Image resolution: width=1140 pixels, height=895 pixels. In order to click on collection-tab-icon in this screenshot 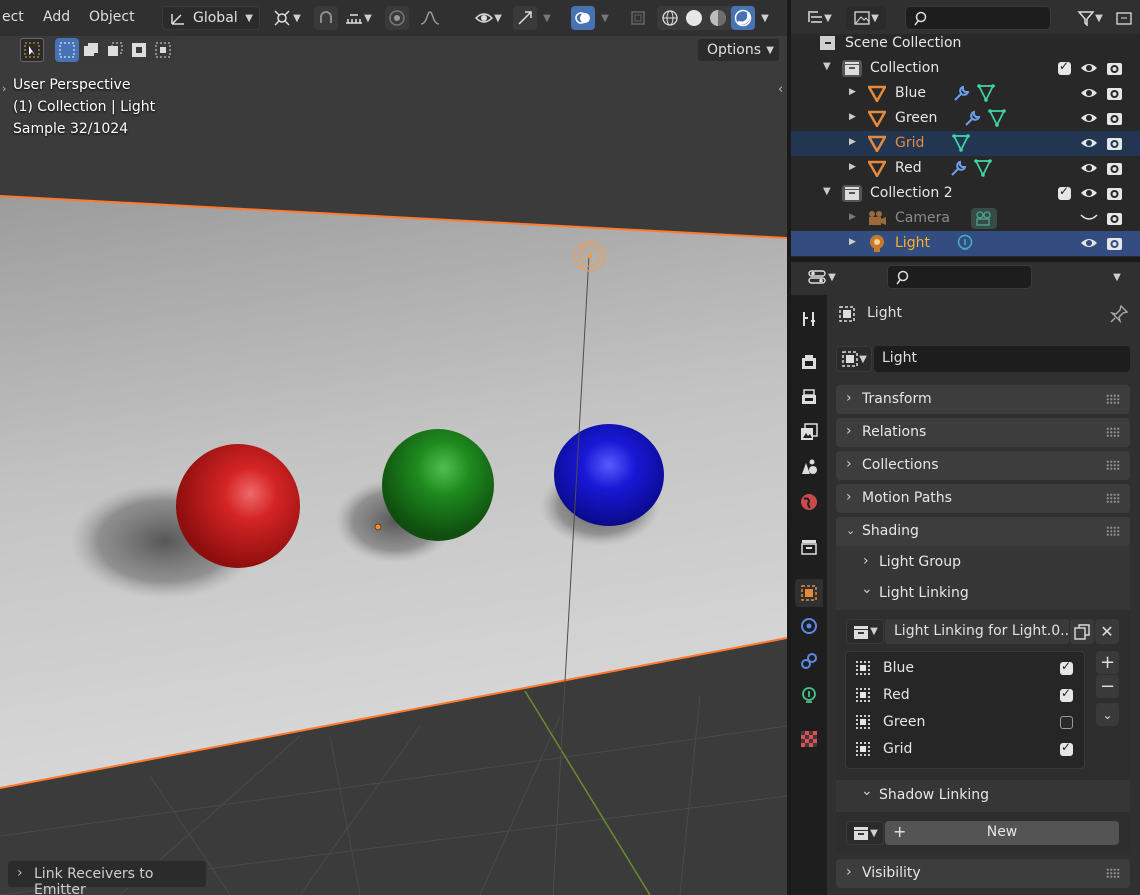, I will do `click(809, 547)`.